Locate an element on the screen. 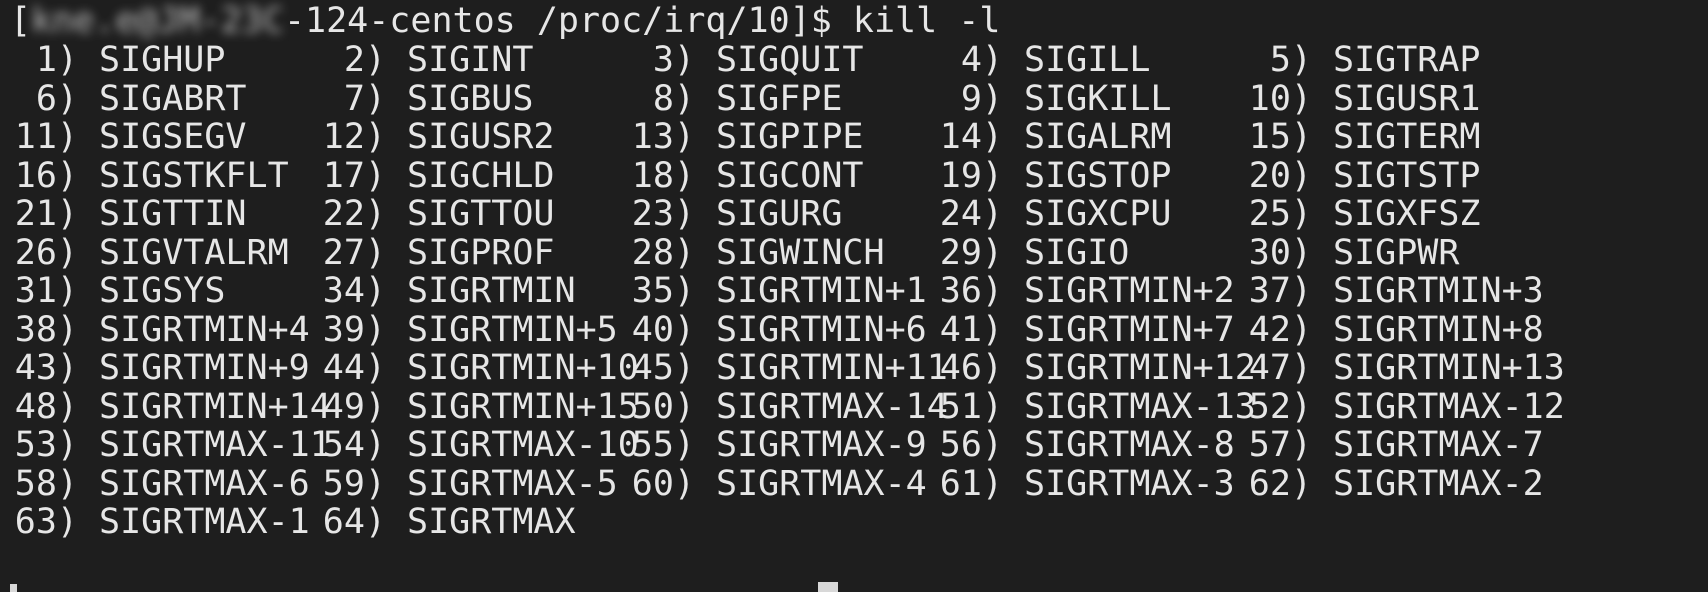 This screenshot has width=1708, height=592. signal-number: 62) is located at coordinates (1280, 483).